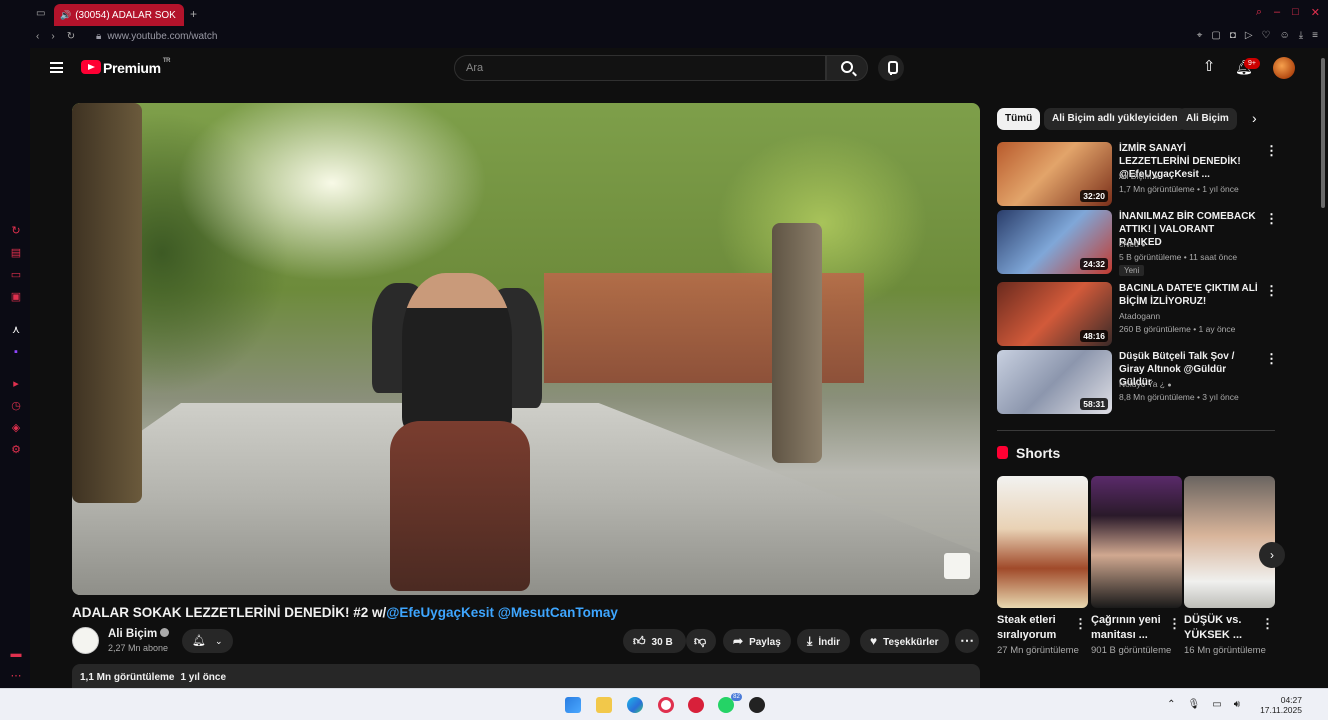 This screenshot has width=1328, height=720. I want to click on download-icon: ⤓, so click(1301, 35).